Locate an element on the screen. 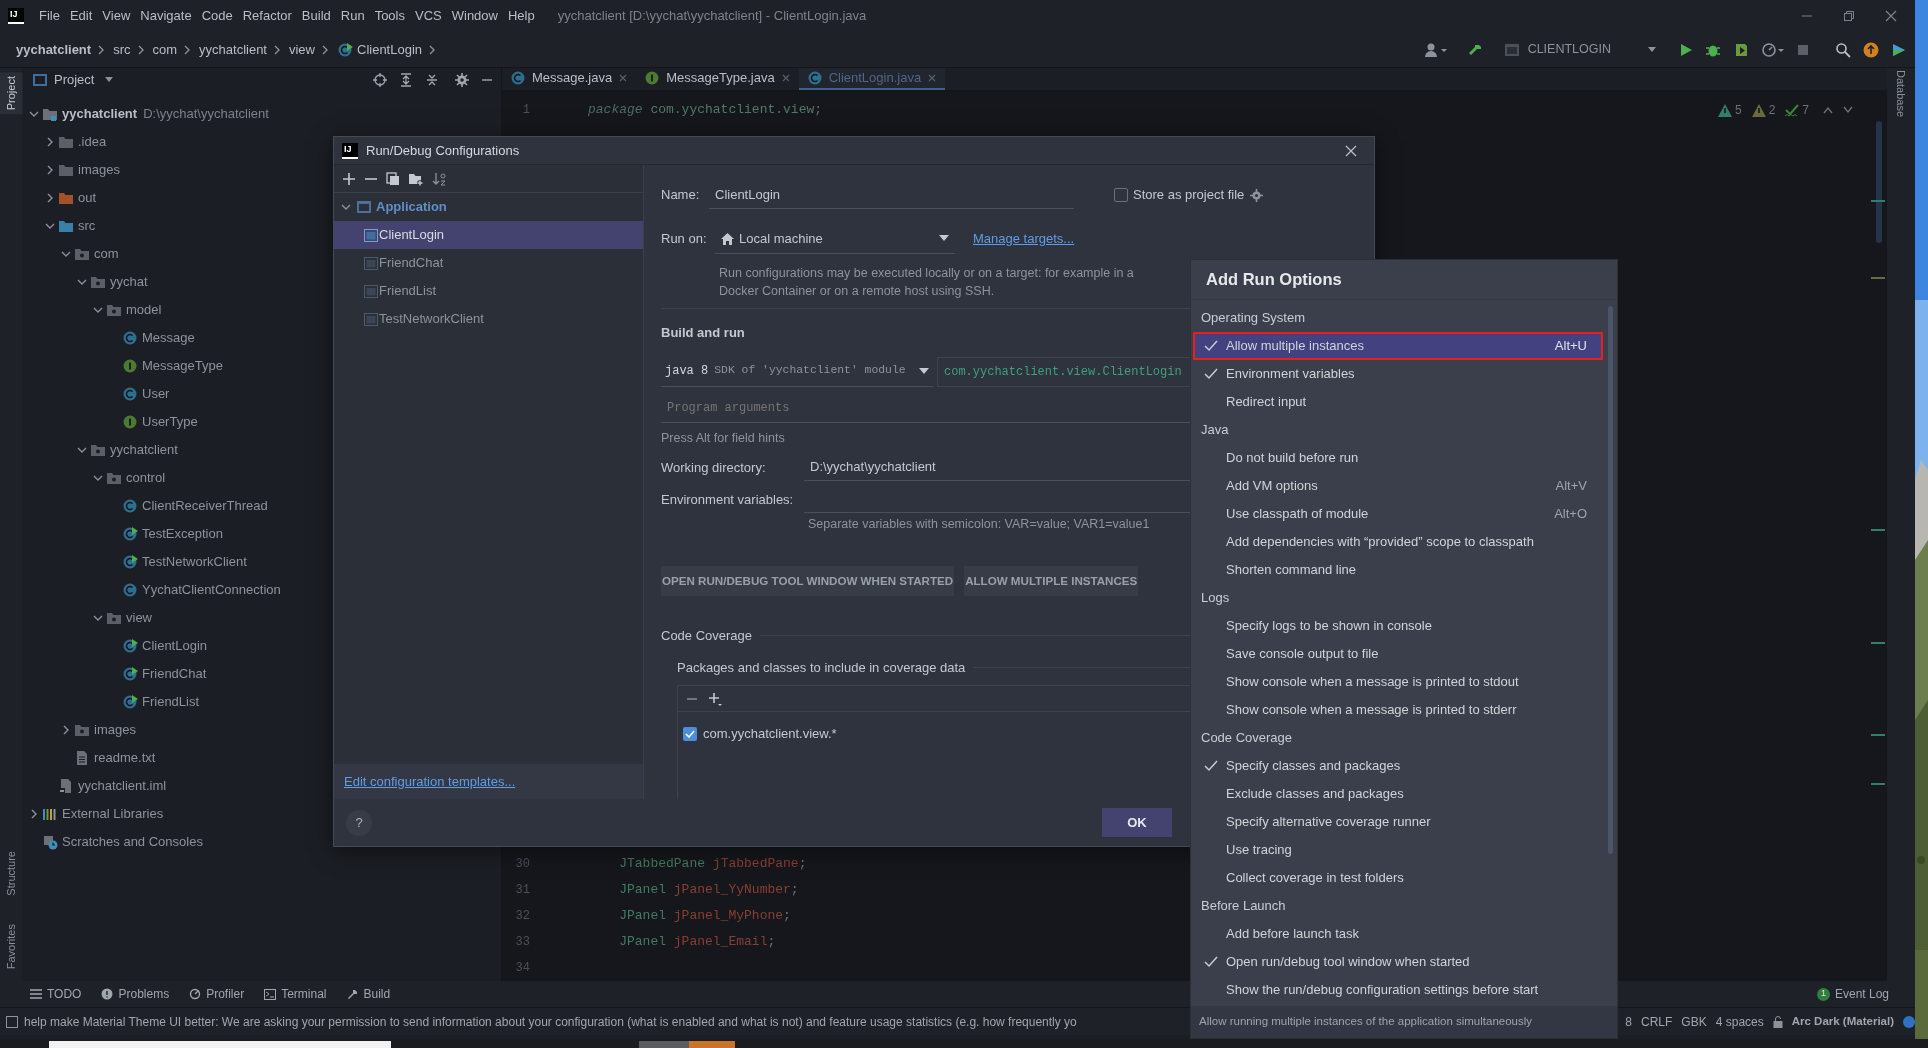 The width and height of the screenshot is (1928, 1048). menu-item: Save console output to file is located at coordinates (1398, 654).